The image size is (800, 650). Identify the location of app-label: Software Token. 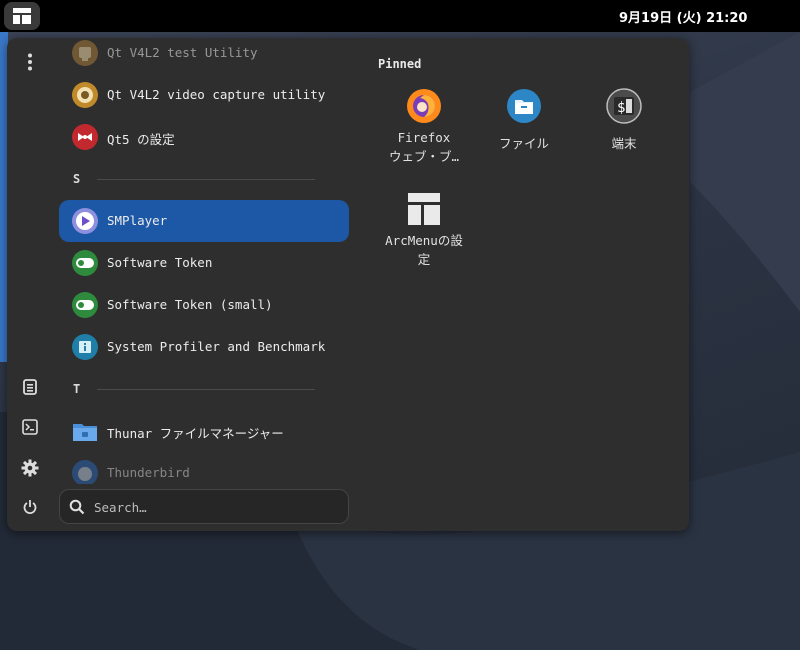
(160, 262).